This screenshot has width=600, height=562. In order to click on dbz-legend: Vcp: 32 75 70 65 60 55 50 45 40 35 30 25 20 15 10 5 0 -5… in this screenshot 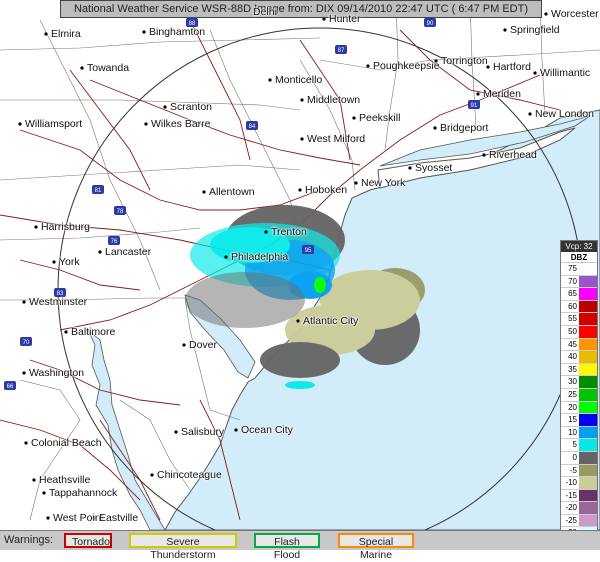, I will do `click(579, 396)`.